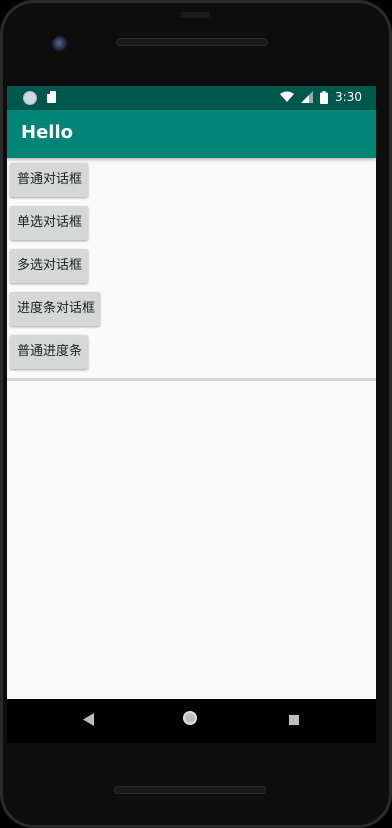 The image size is (392, 828). I want to click on navigation-bar, so click(191, 721).